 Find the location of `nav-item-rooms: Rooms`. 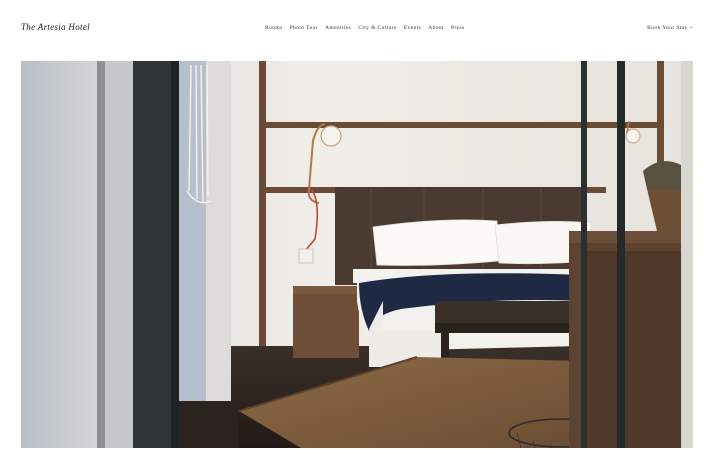

nav-item-rooms: Rooms is located at coordinates (274, 28).